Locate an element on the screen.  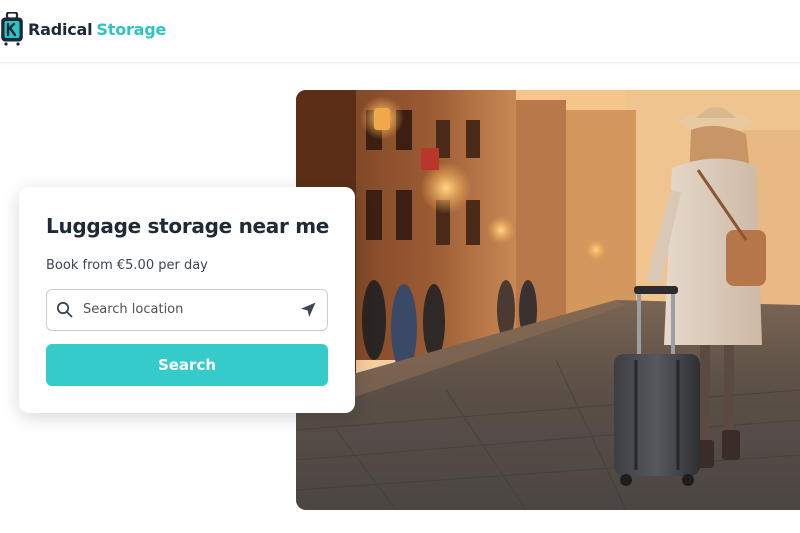
search-field is located at coordinates (187, 310).